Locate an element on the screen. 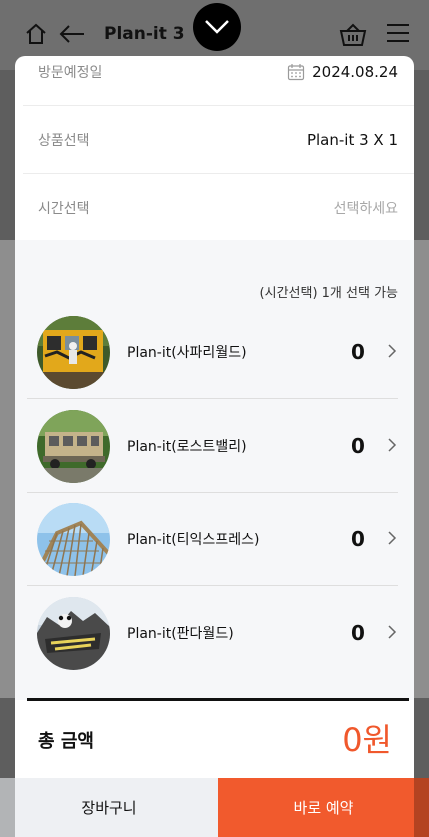 The width and height of the screenshot is (429, 837). time-row: 시간선택 선택하세요 is located at coordinates (214, 208).